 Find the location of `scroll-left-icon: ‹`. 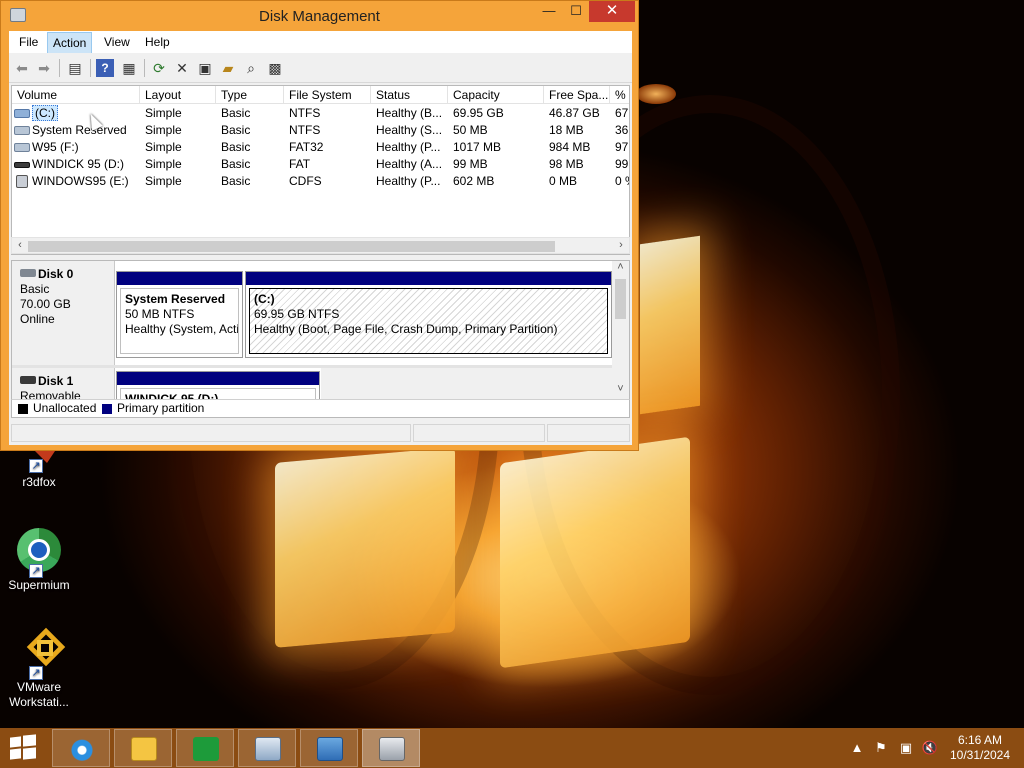

scroll-left-icon: ‹ is located at coordinates (20, 245).